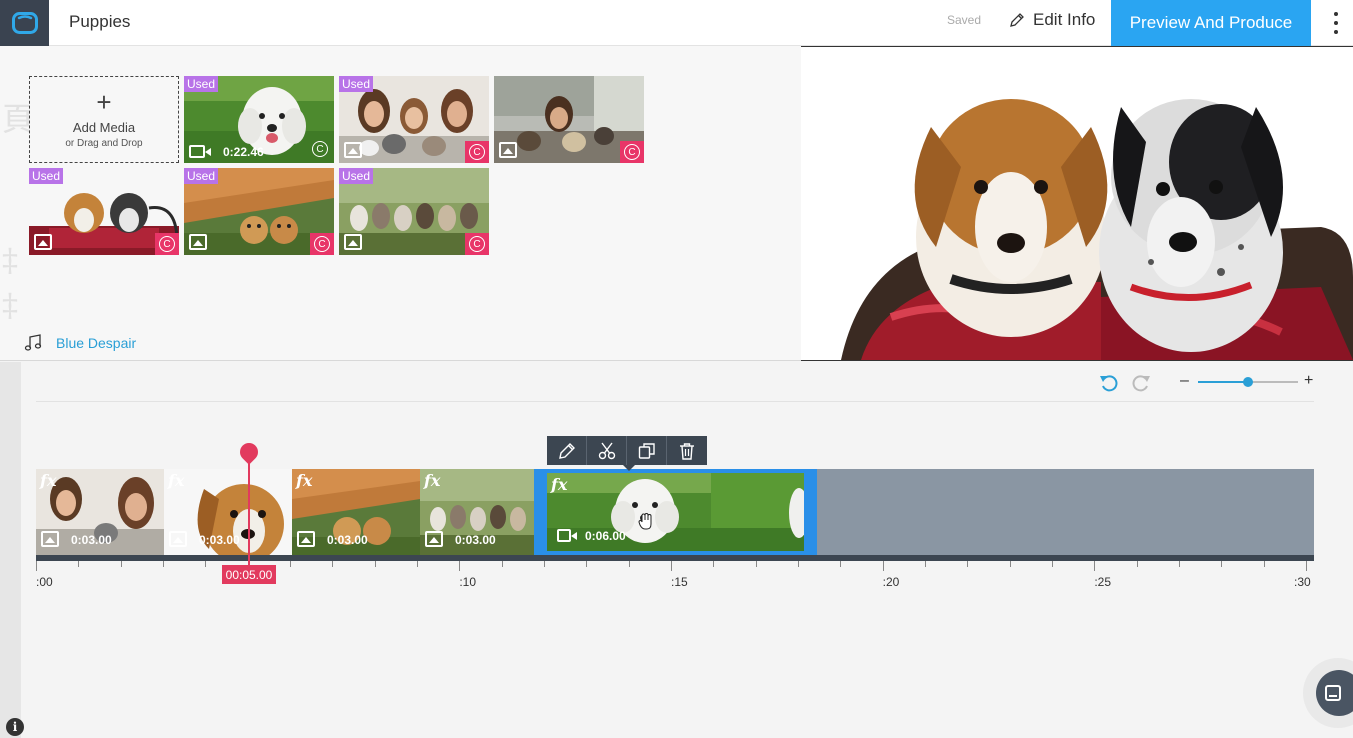 The width and height of the screenshot is (1353, 738). Describe the element at coordinates (645, 521) in the screenshot. I see `hand-cursor-icon` at that location.